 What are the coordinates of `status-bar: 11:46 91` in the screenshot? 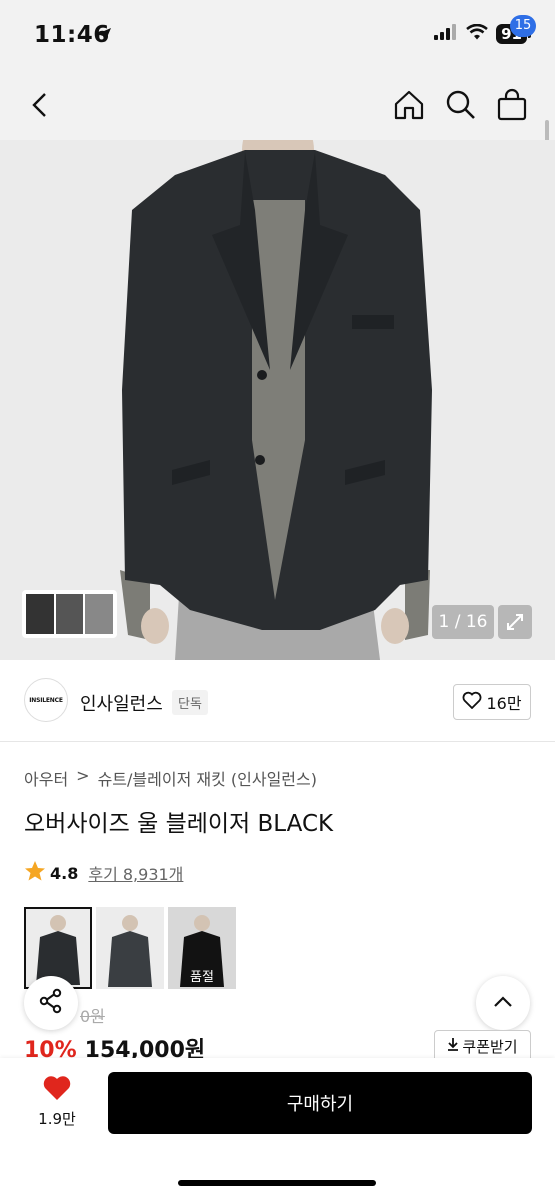 It's located at (277, 35).